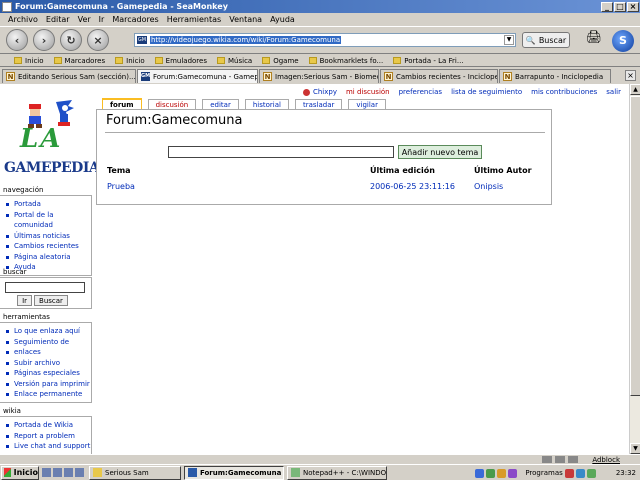 The width and height of the screenshot is (640, 480). What do you see at coordinates (121, 186) in the screenshot?
I see `topic-link: Prueba` at bounding box center [121, 186].